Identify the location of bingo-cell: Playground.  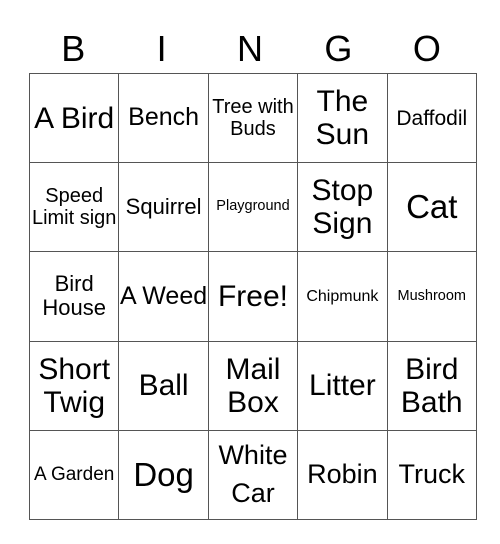
(253, 207).